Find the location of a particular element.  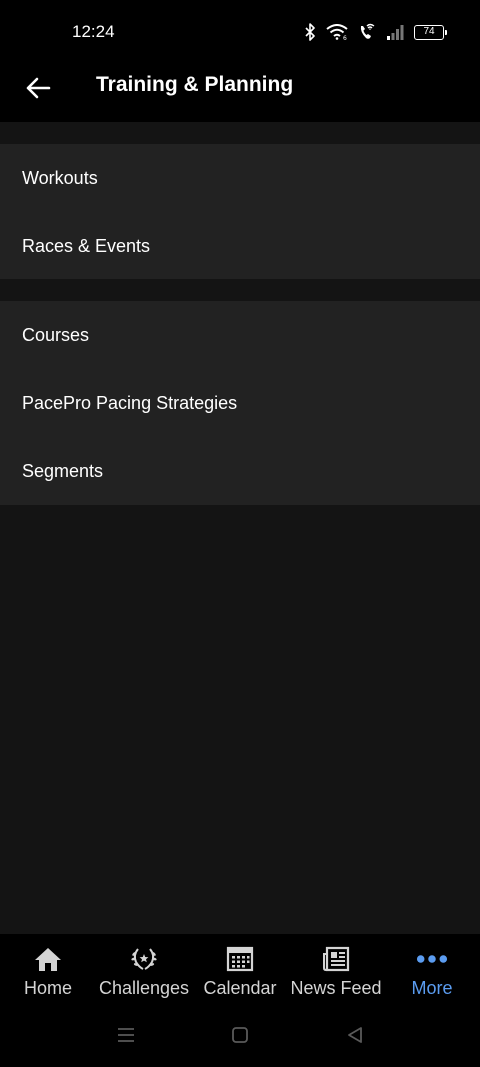

status-bar: 12:24 6 74 is located at coordinates (240, 31).